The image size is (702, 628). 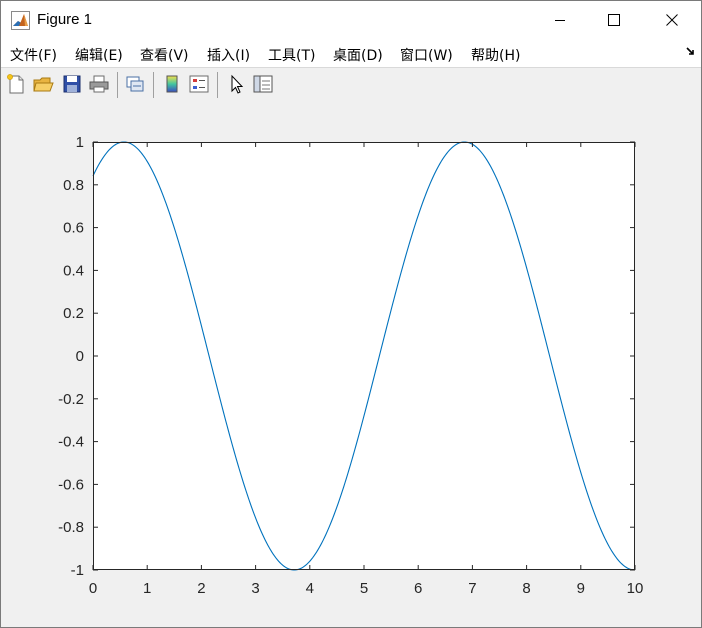 What do you see at coordinates (691, 52) in the screenshot?
I see `dock-arrow-icon` at bounding box center [691, 52].